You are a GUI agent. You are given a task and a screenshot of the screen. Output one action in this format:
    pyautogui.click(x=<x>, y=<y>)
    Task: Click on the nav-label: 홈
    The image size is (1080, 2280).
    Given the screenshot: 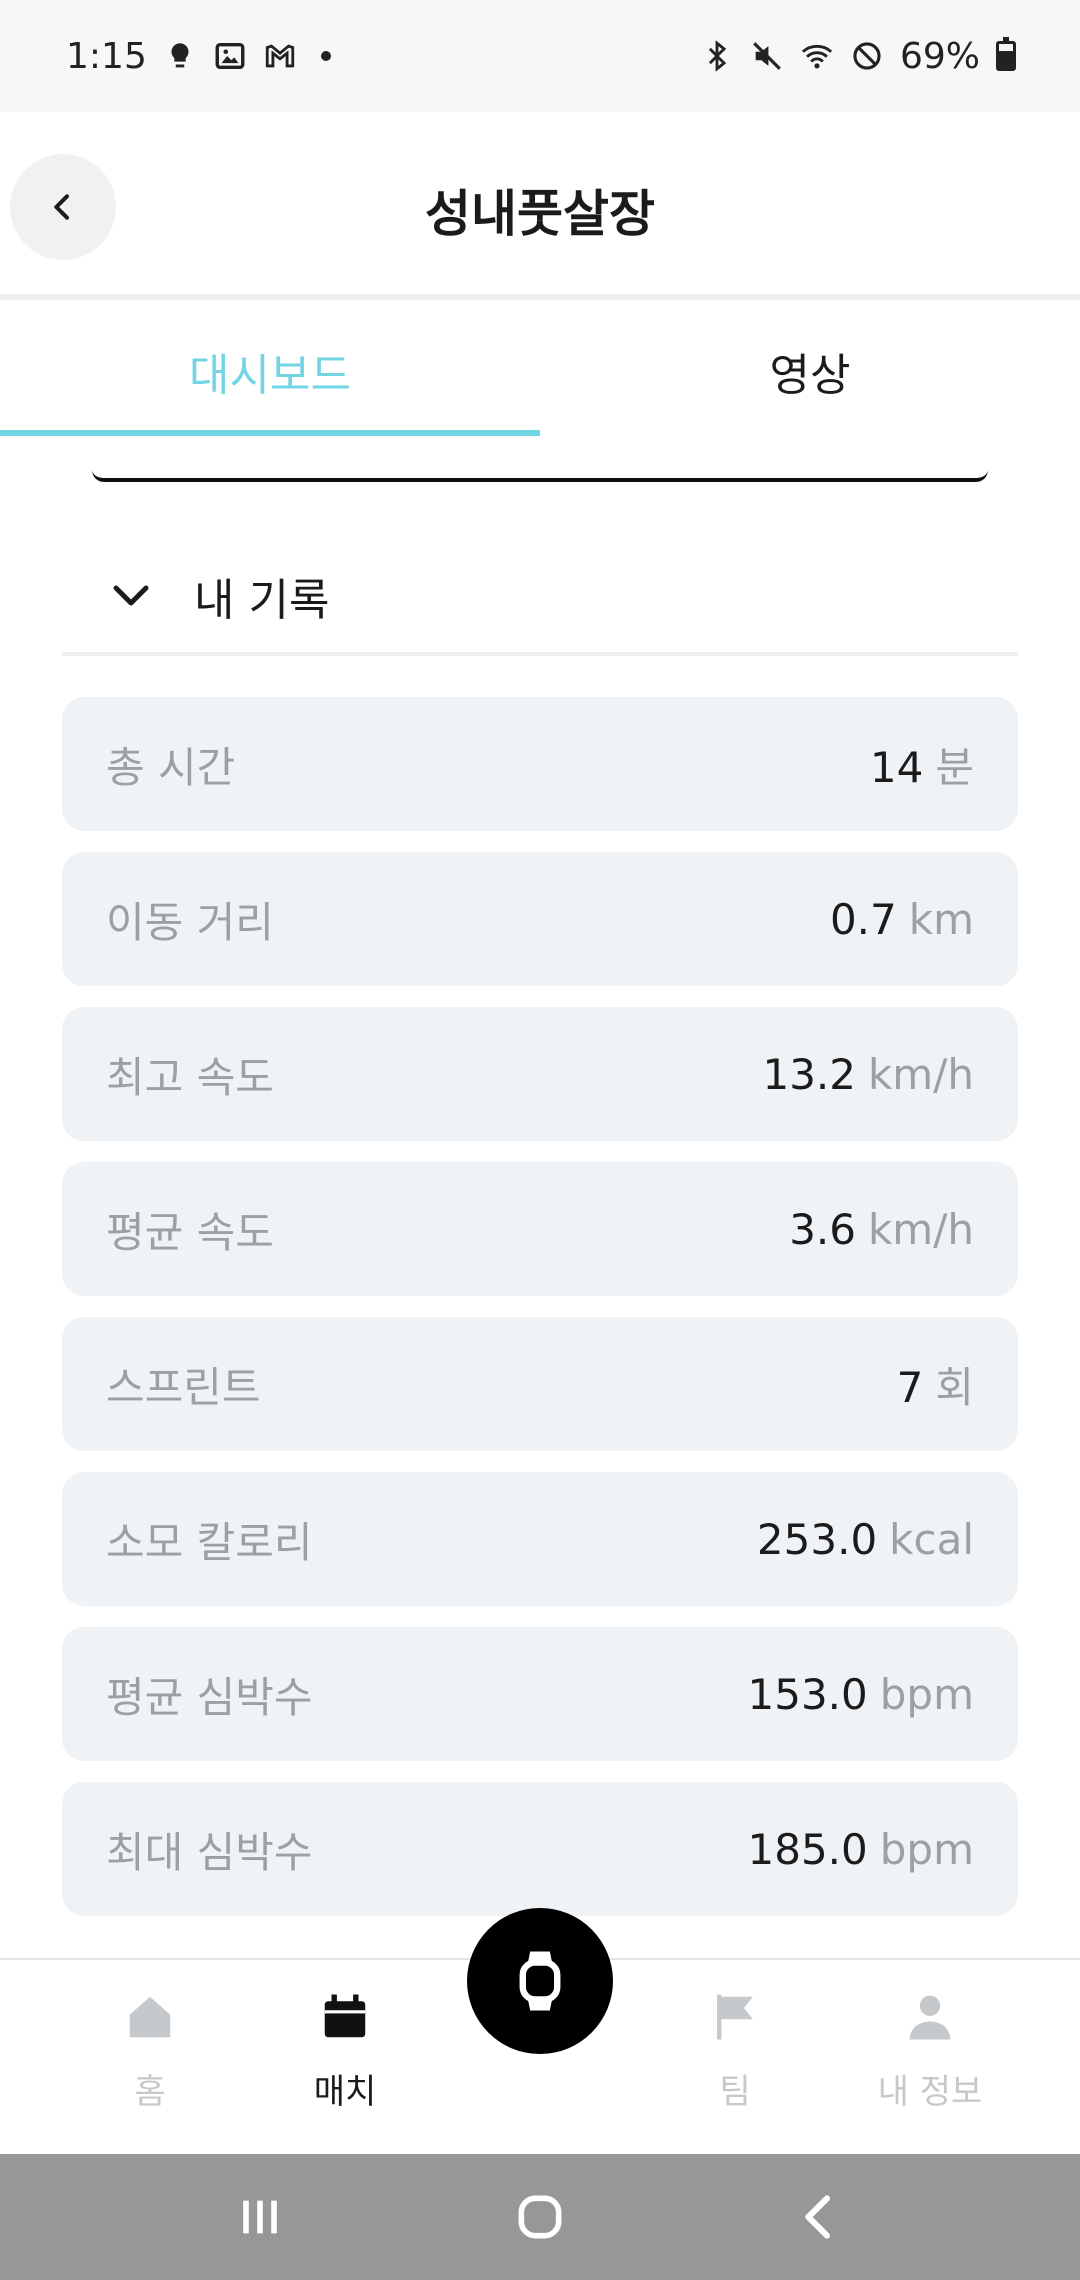 What is the action you would take?
    pyautogui.click(x=150, y=2092)
    